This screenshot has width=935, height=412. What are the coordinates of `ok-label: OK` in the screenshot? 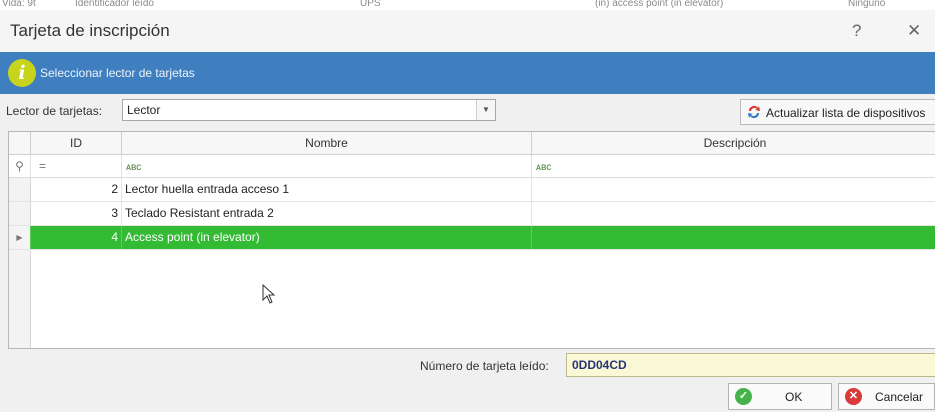 It's located at (794, 397).